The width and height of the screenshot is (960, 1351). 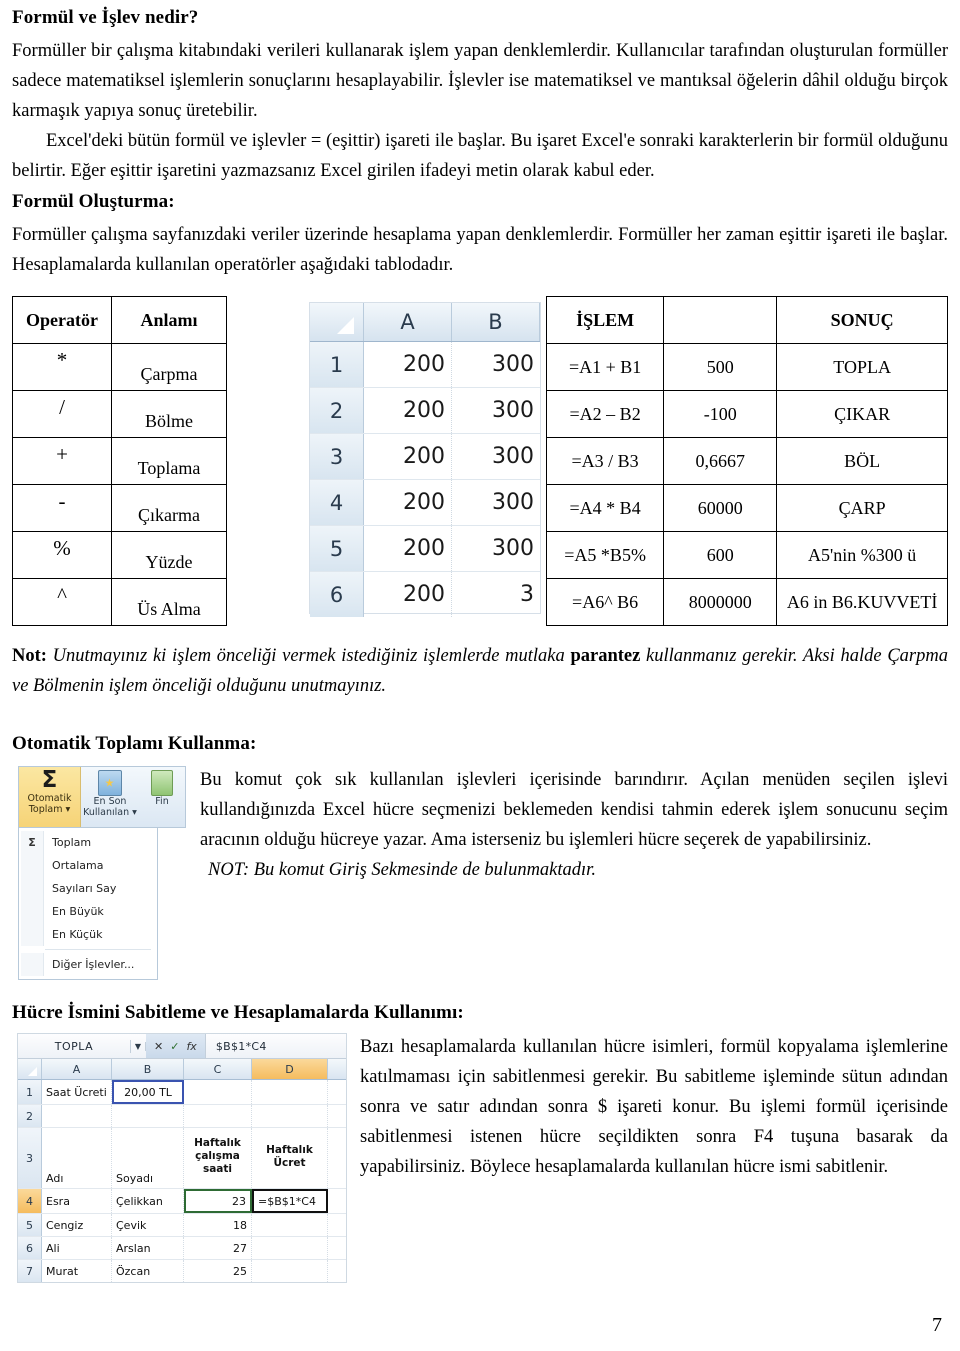 I want to click on cell-c5: 18, so click(x=218, y=1225).